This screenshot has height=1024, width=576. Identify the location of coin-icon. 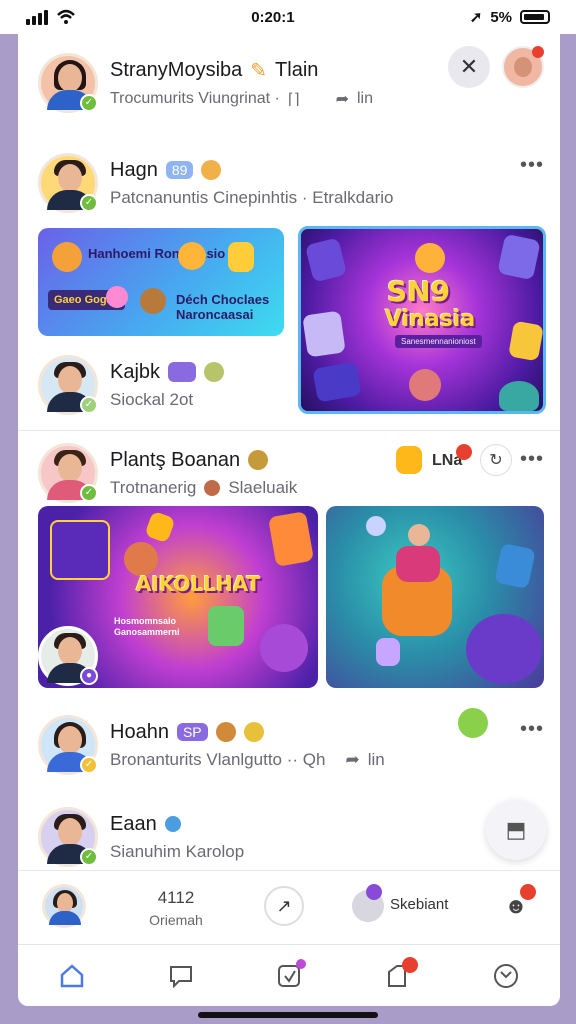
(192, 256).